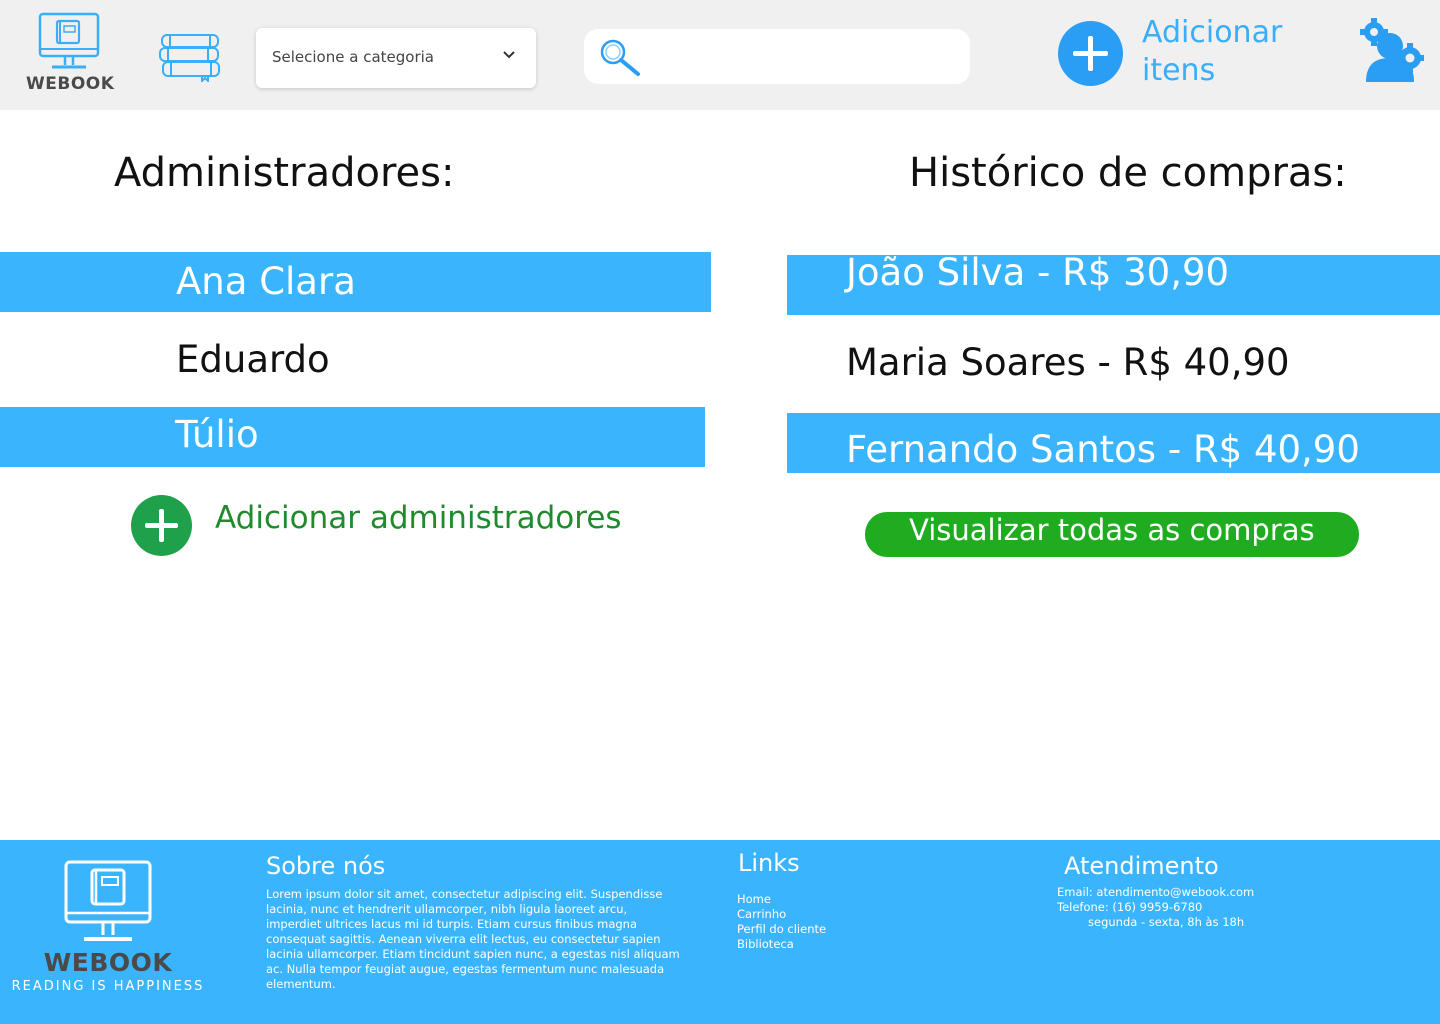  I want to click on search-icon, so click(620, 57).